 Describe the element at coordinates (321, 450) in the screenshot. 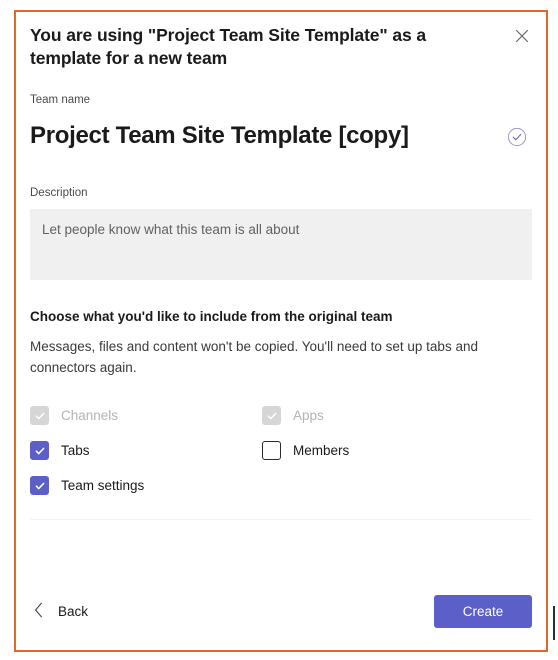

I see `checkbox-label-members: Members` at that location.